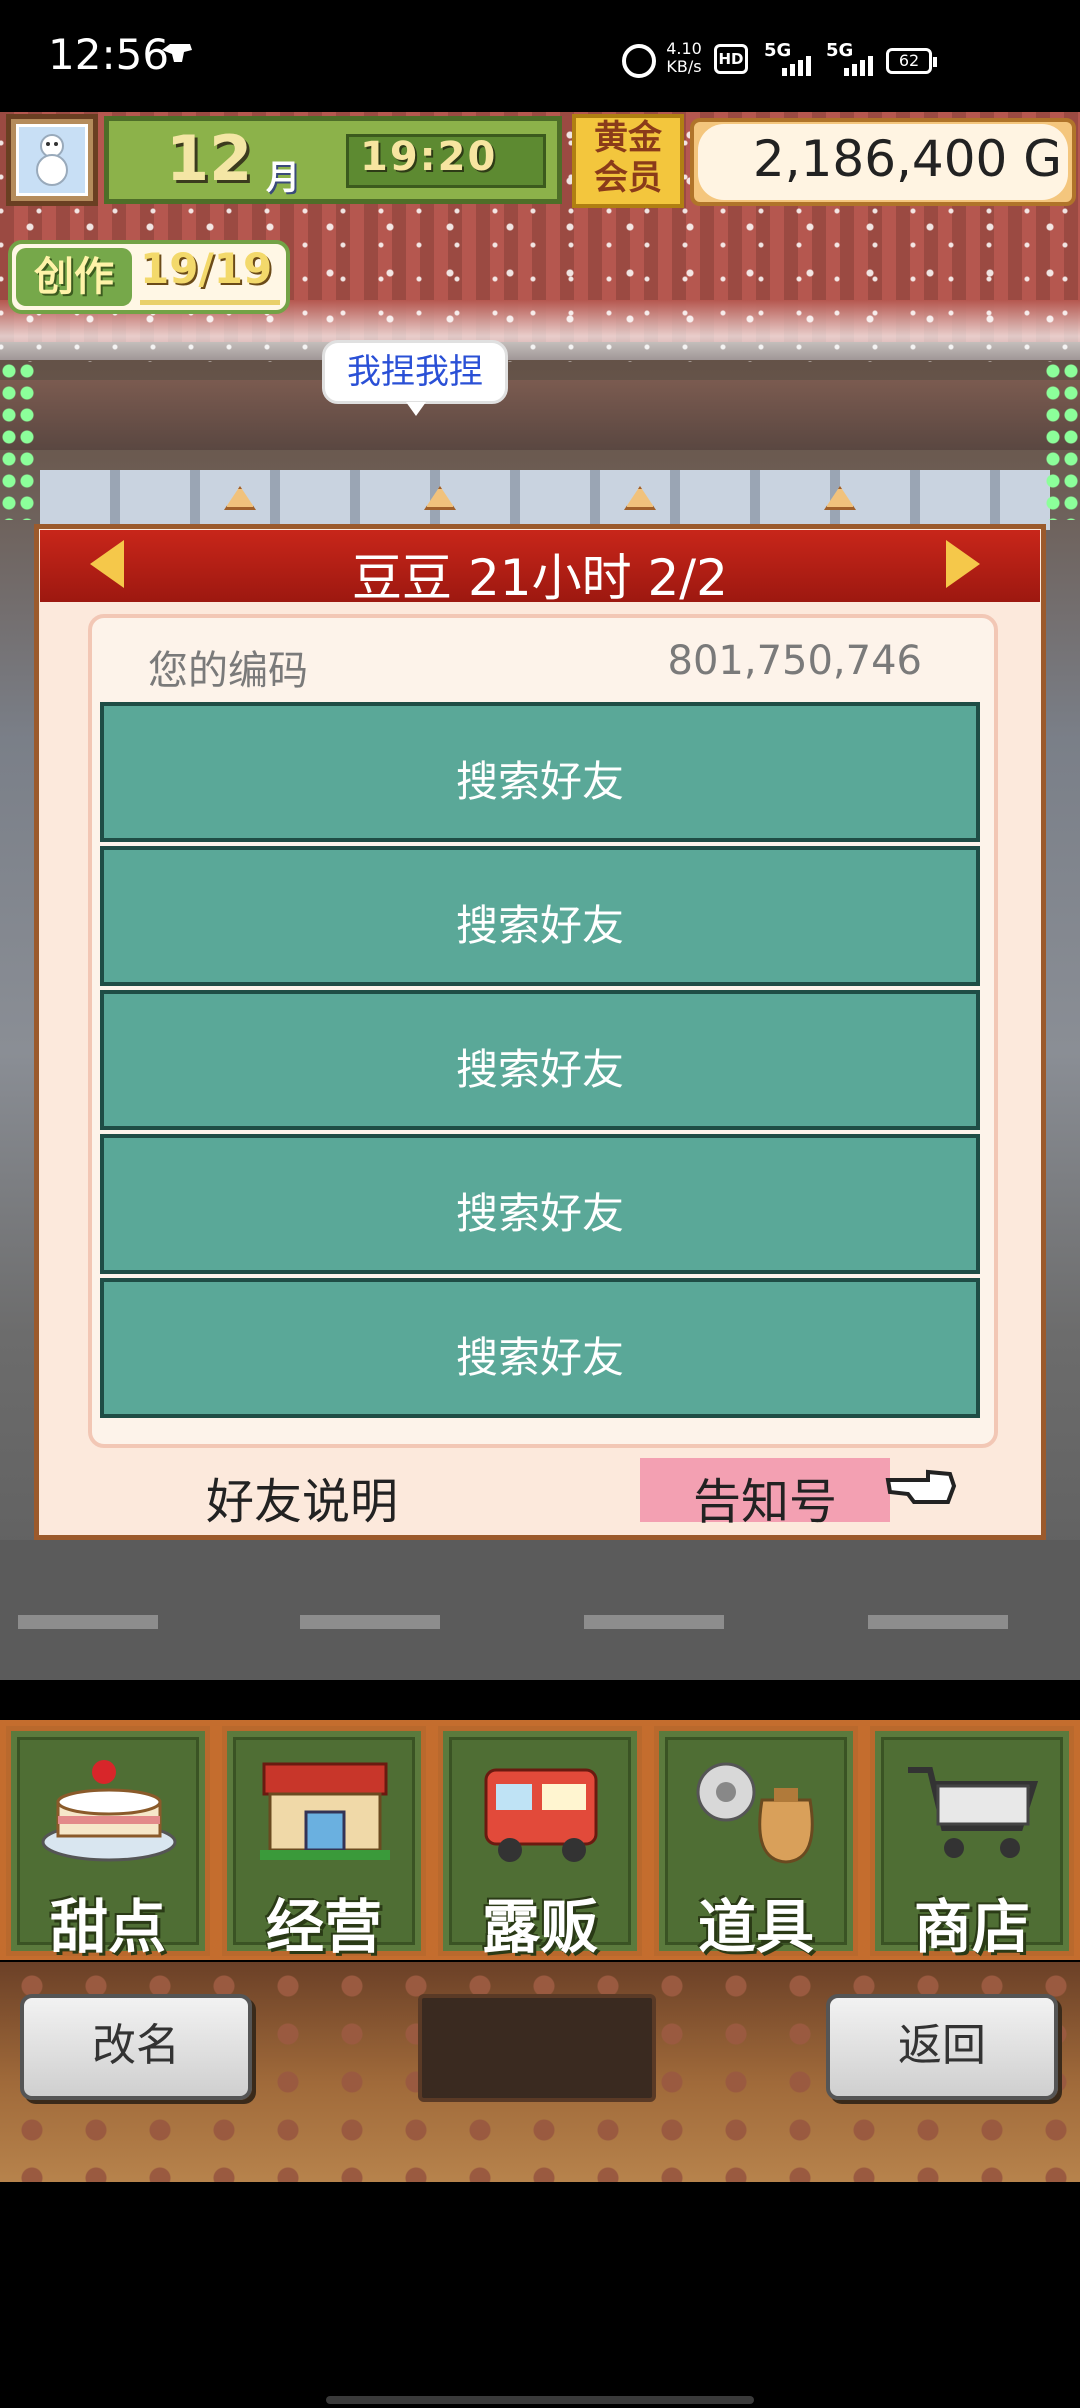 Image resolution: width=1080 pixels, height=2408 pixels. I want to click on center-slot, so click(537, 2048).